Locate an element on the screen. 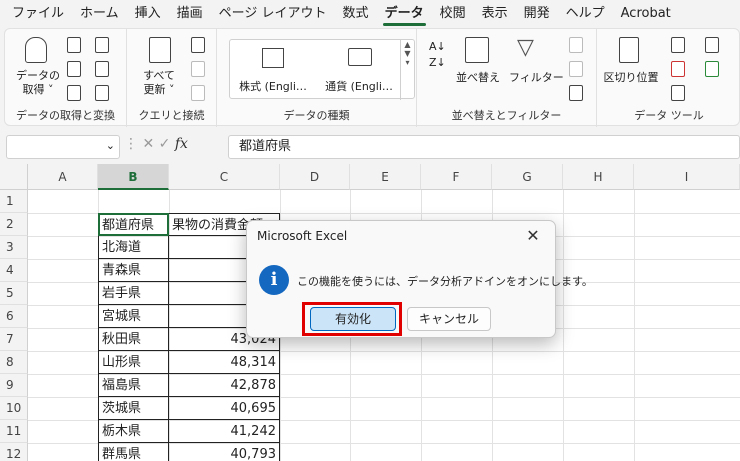 The width and height of the screenshot is (740, 461). row-header: 8 is located at coordinates (14, 362).